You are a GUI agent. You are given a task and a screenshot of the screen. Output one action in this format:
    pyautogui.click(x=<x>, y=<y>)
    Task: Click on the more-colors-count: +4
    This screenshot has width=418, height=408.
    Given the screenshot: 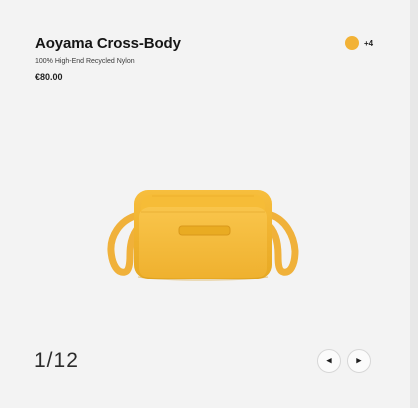 What is the action you would take?
    pyautogui.click(x=368, y=43)
    